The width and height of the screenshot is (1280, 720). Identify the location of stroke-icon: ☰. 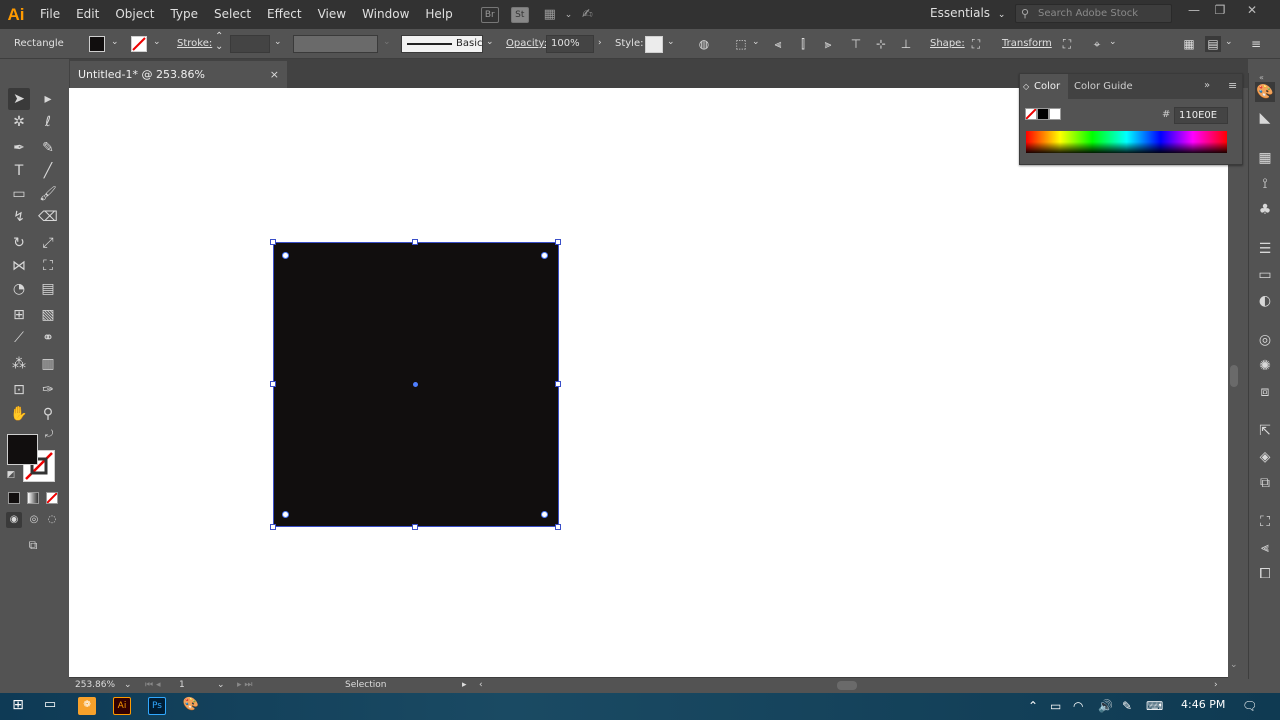
(1265, 249).